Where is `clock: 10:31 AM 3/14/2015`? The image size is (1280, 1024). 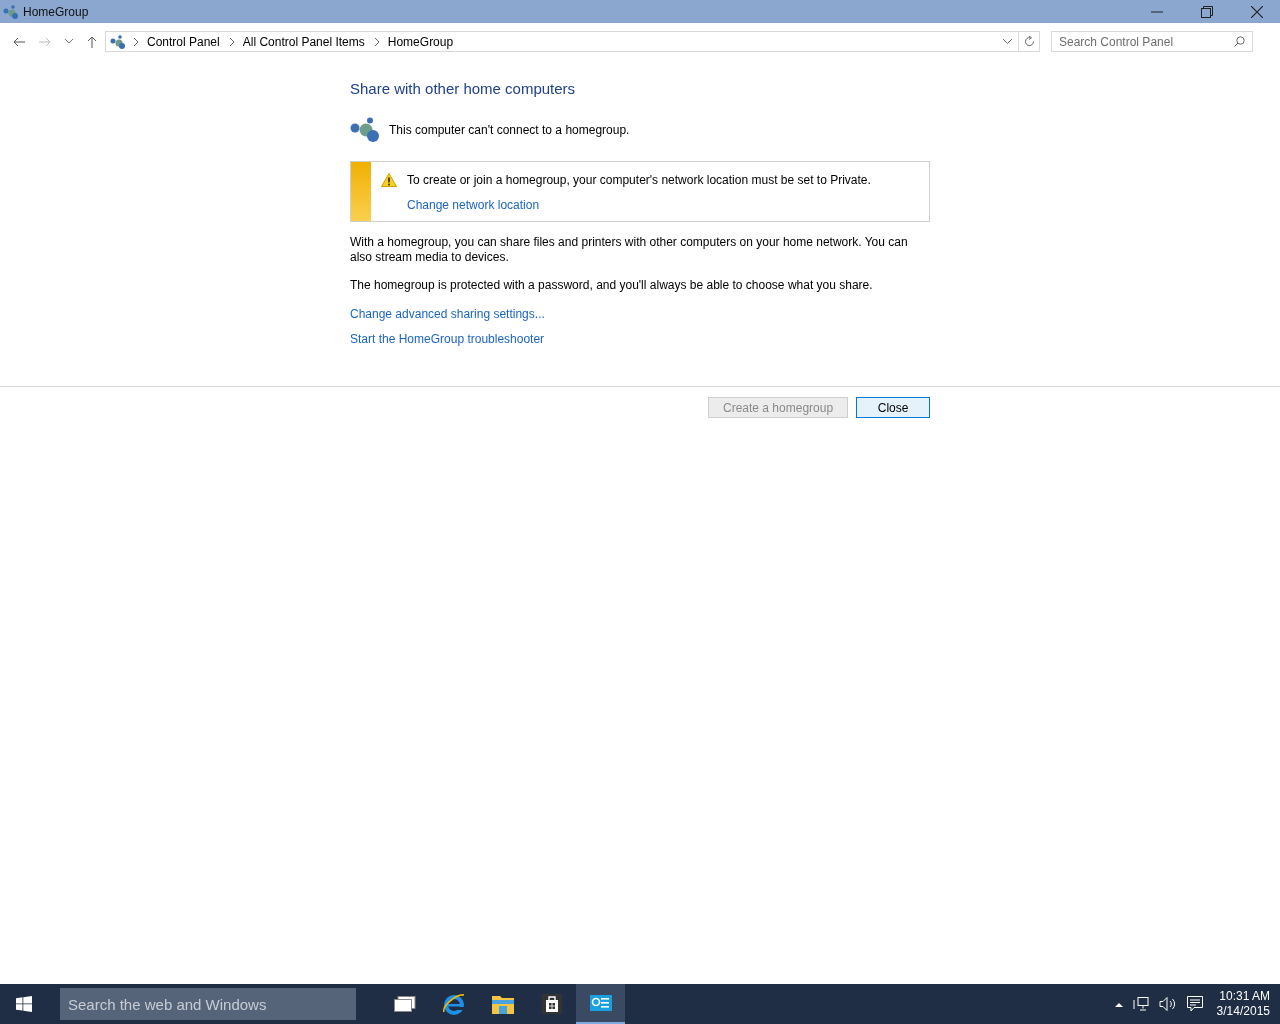 clock: 10:31 AM 3/14/2015 is located at coordinates (1243, 1004).